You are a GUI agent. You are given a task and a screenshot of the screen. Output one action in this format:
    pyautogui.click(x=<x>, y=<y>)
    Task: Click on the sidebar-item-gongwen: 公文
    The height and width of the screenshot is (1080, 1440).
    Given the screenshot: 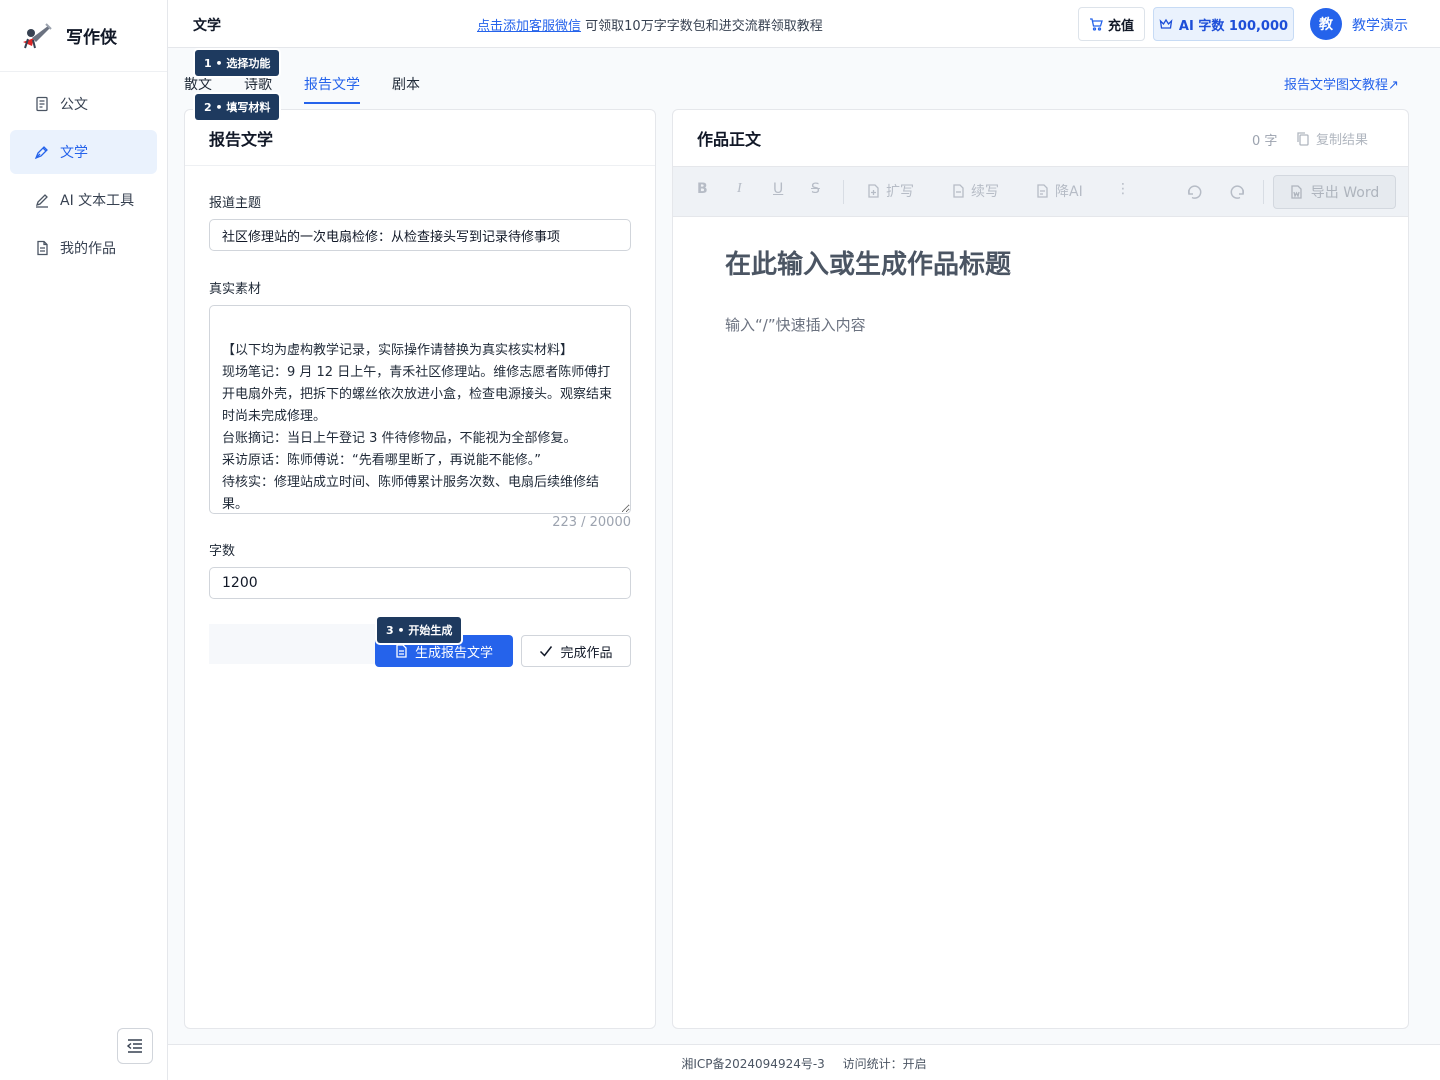 What is the action you would take?
    pyautogui.click(x=83, y=104)
    